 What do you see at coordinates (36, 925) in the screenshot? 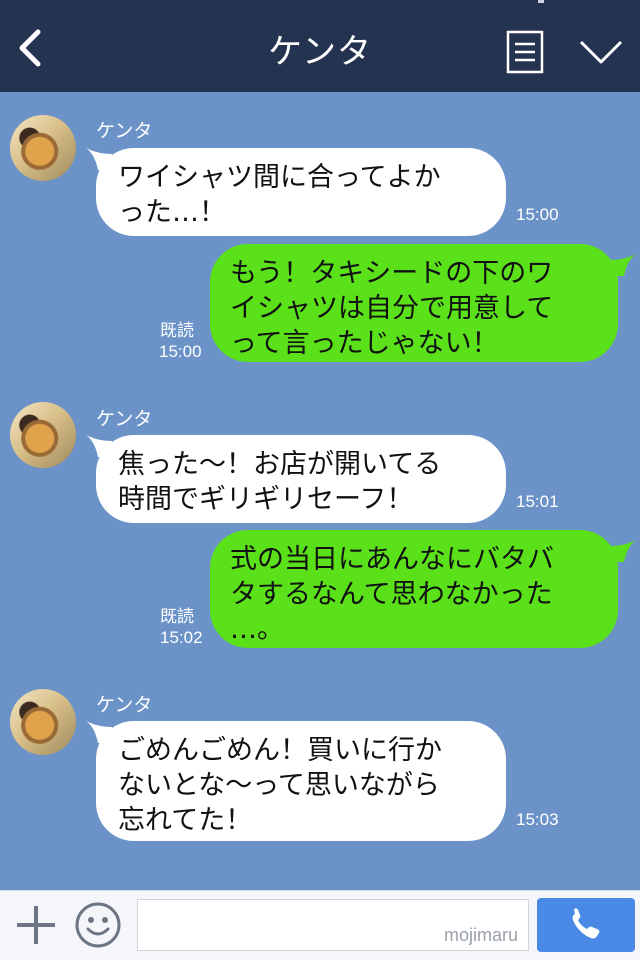
I see `plus-icon` at bounding box center [36, 925].